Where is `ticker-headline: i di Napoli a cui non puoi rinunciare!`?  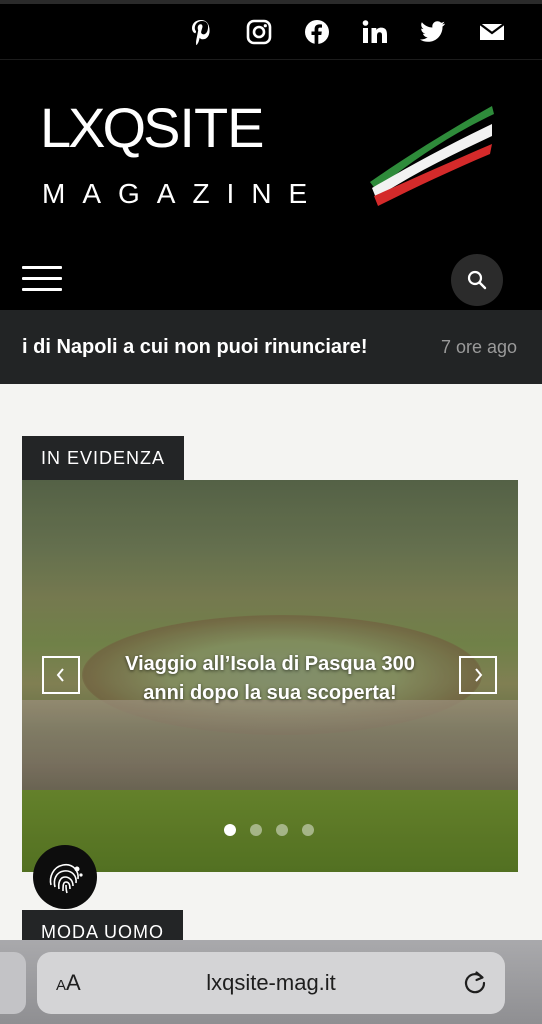
ticker-headline: i di Napoli a cui non puoi rinunciare! is located at coordinates (195, 347).